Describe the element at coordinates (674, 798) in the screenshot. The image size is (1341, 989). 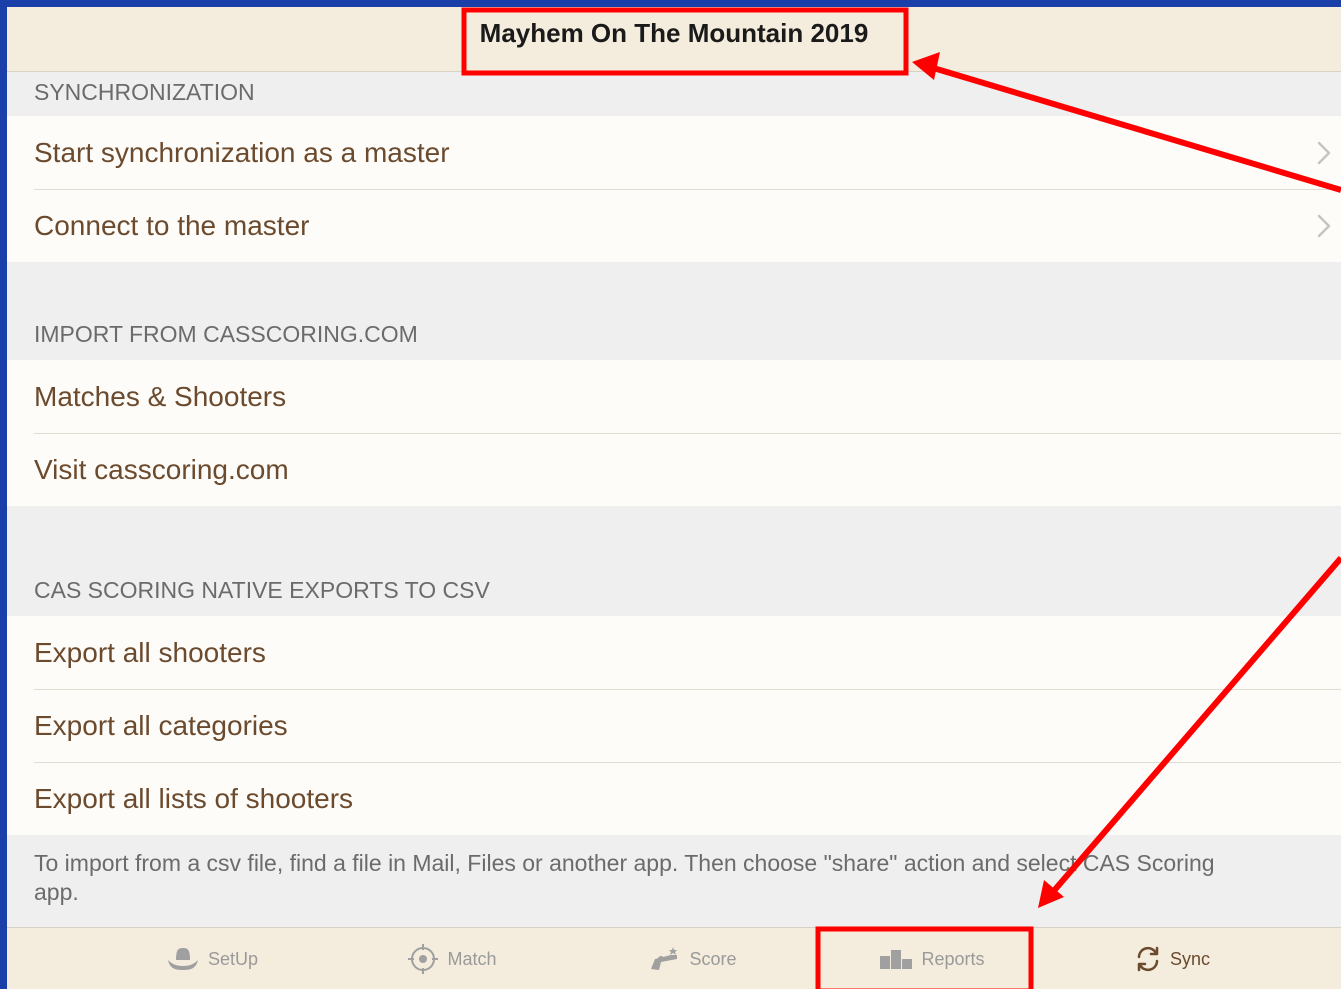
I see `export-all-lists-row: Export all lists of shooters` at that location.